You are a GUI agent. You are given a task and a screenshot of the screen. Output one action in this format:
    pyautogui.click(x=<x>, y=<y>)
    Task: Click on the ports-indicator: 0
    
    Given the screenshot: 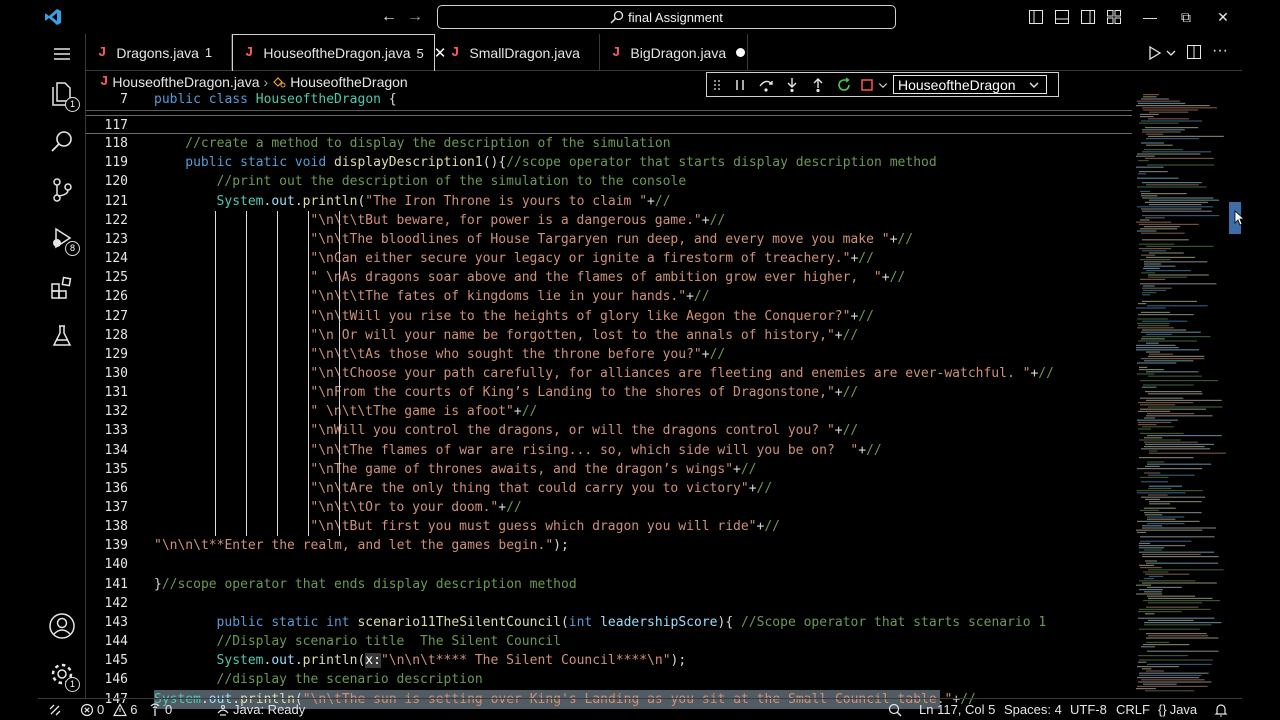 What is the action you would take?
    pyautogui.click(x=160, y=710)
    